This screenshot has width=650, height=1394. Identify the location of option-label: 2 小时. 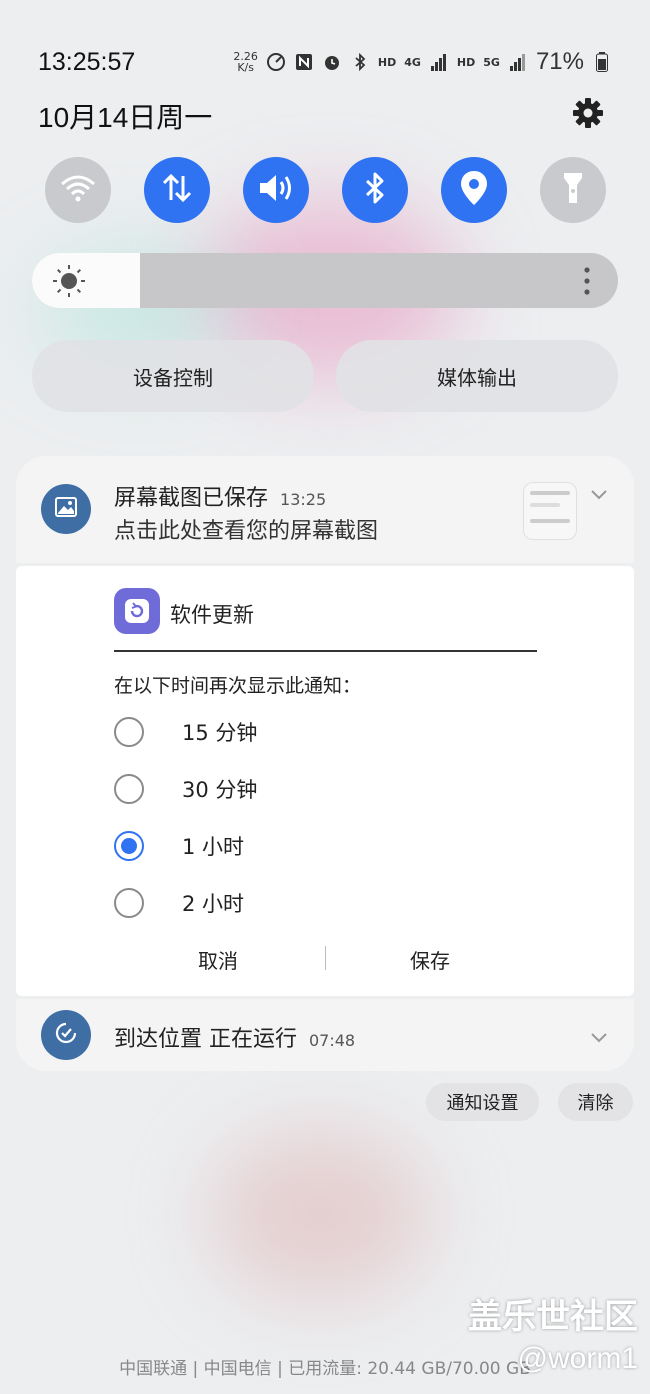
(213, 904).